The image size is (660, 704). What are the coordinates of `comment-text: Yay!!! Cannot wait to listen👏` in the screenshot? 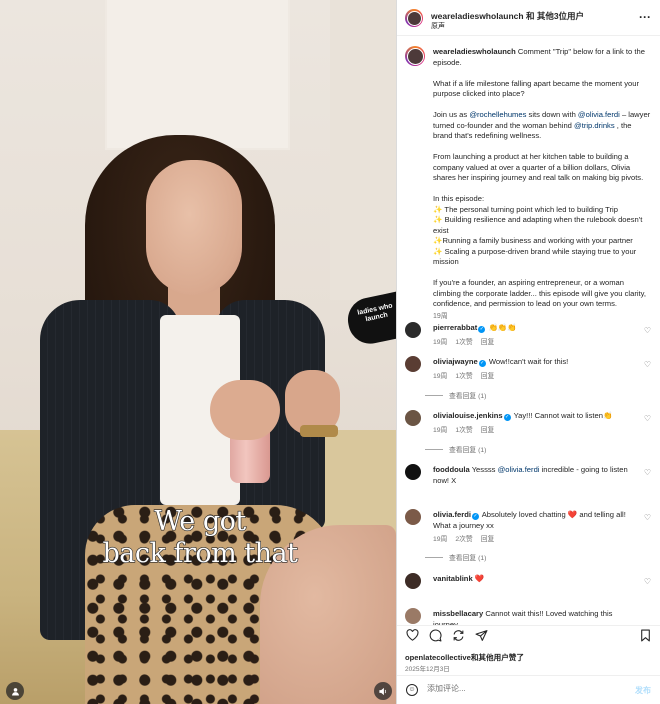 It's located at (563, 415).